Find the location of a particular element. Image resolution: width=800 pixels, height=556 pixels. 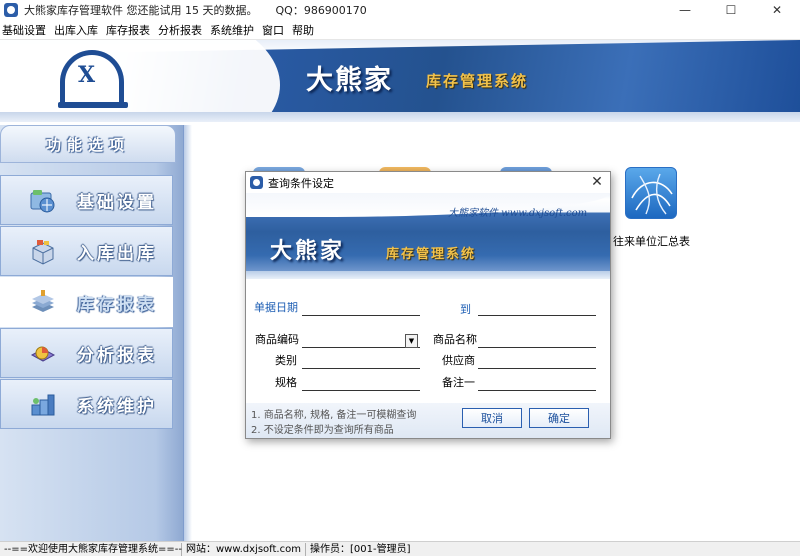

date-to-label: 到 is located at coordinates (465, 309).